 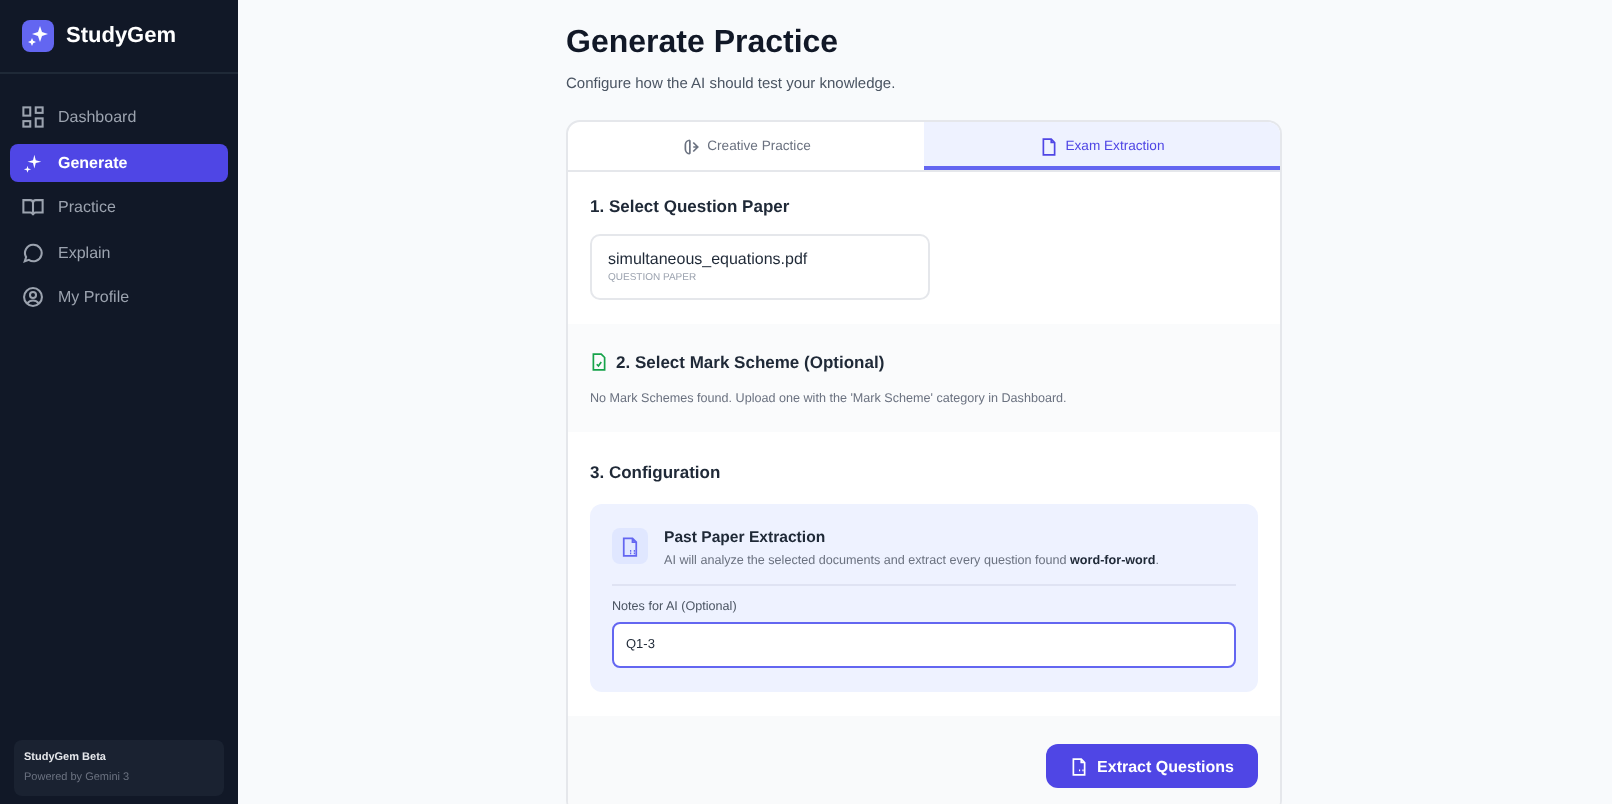 I want to click on user-icon, so click(x=33, y=297).